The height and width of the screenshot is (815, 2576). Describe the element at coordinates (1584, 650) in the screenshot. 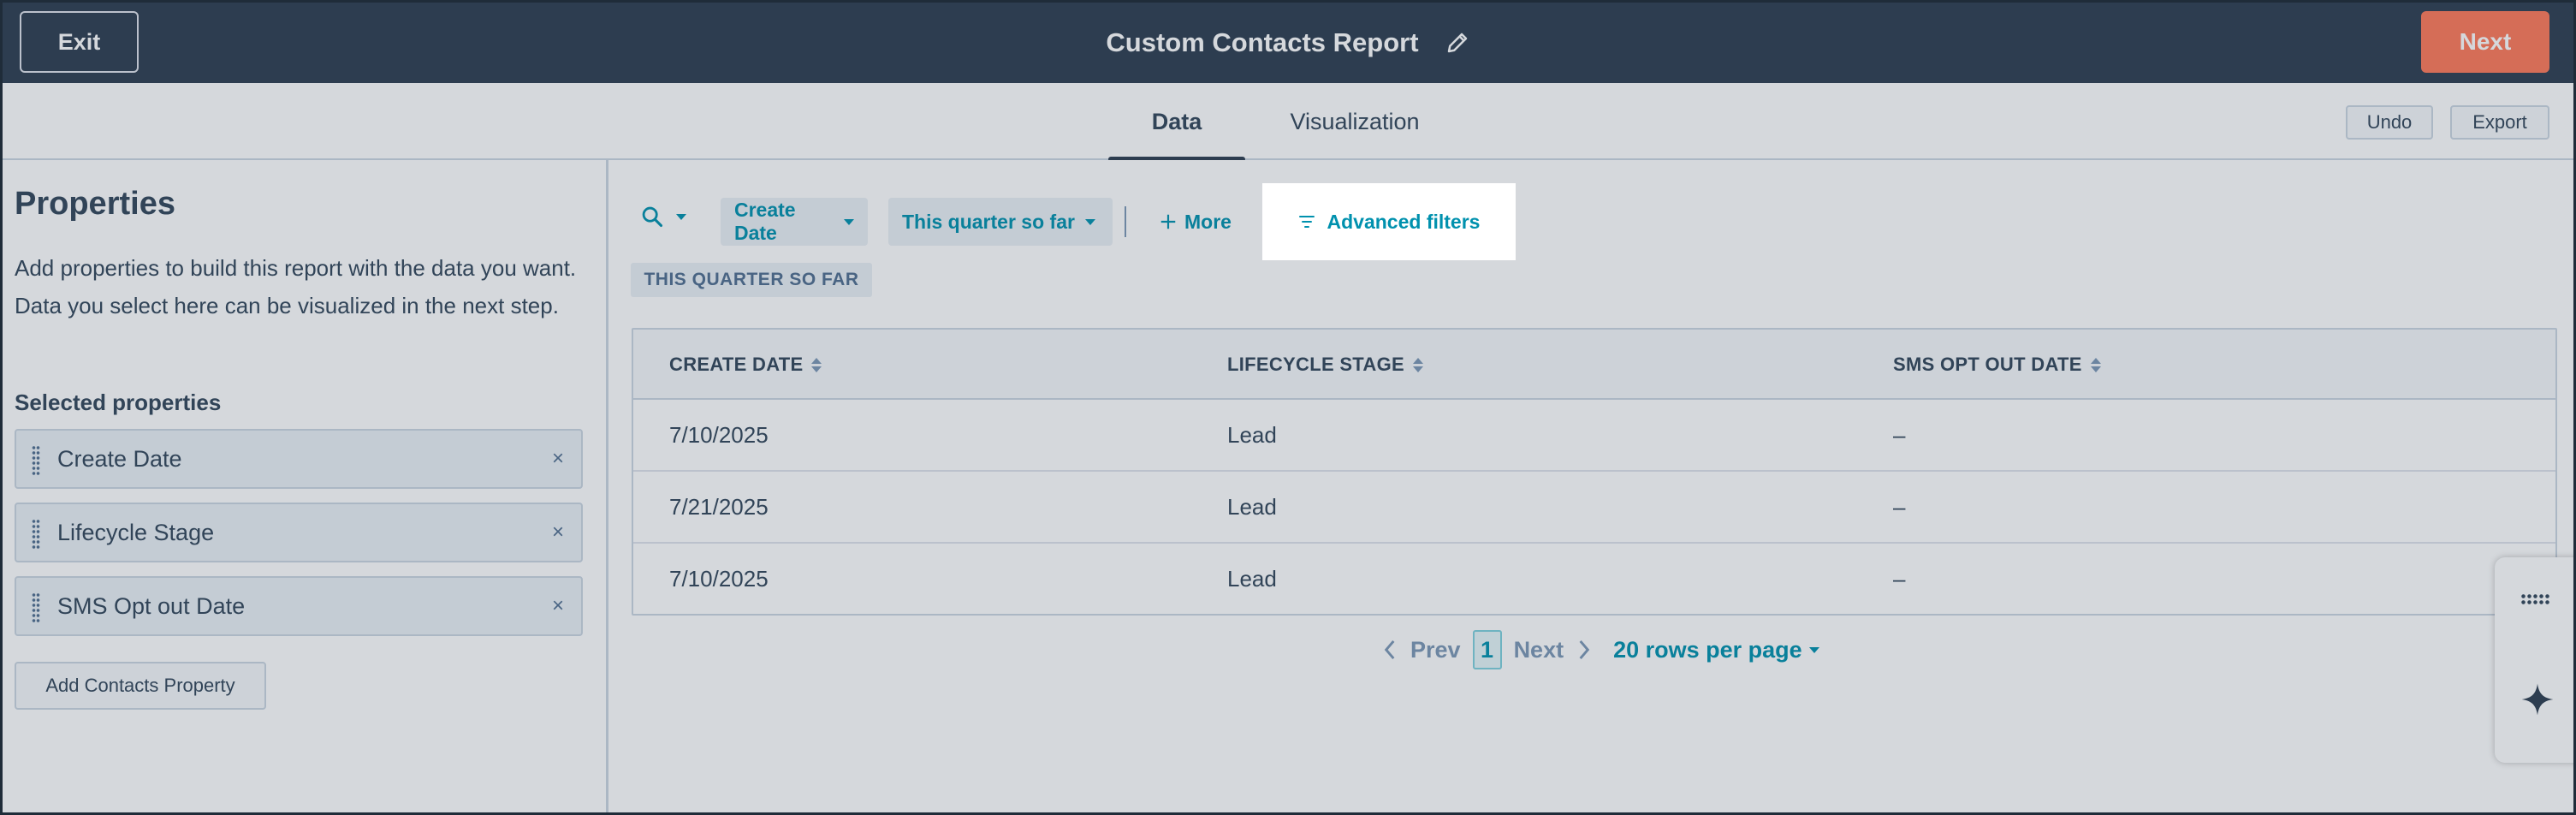

I see `chevron-right-icon` at that location.